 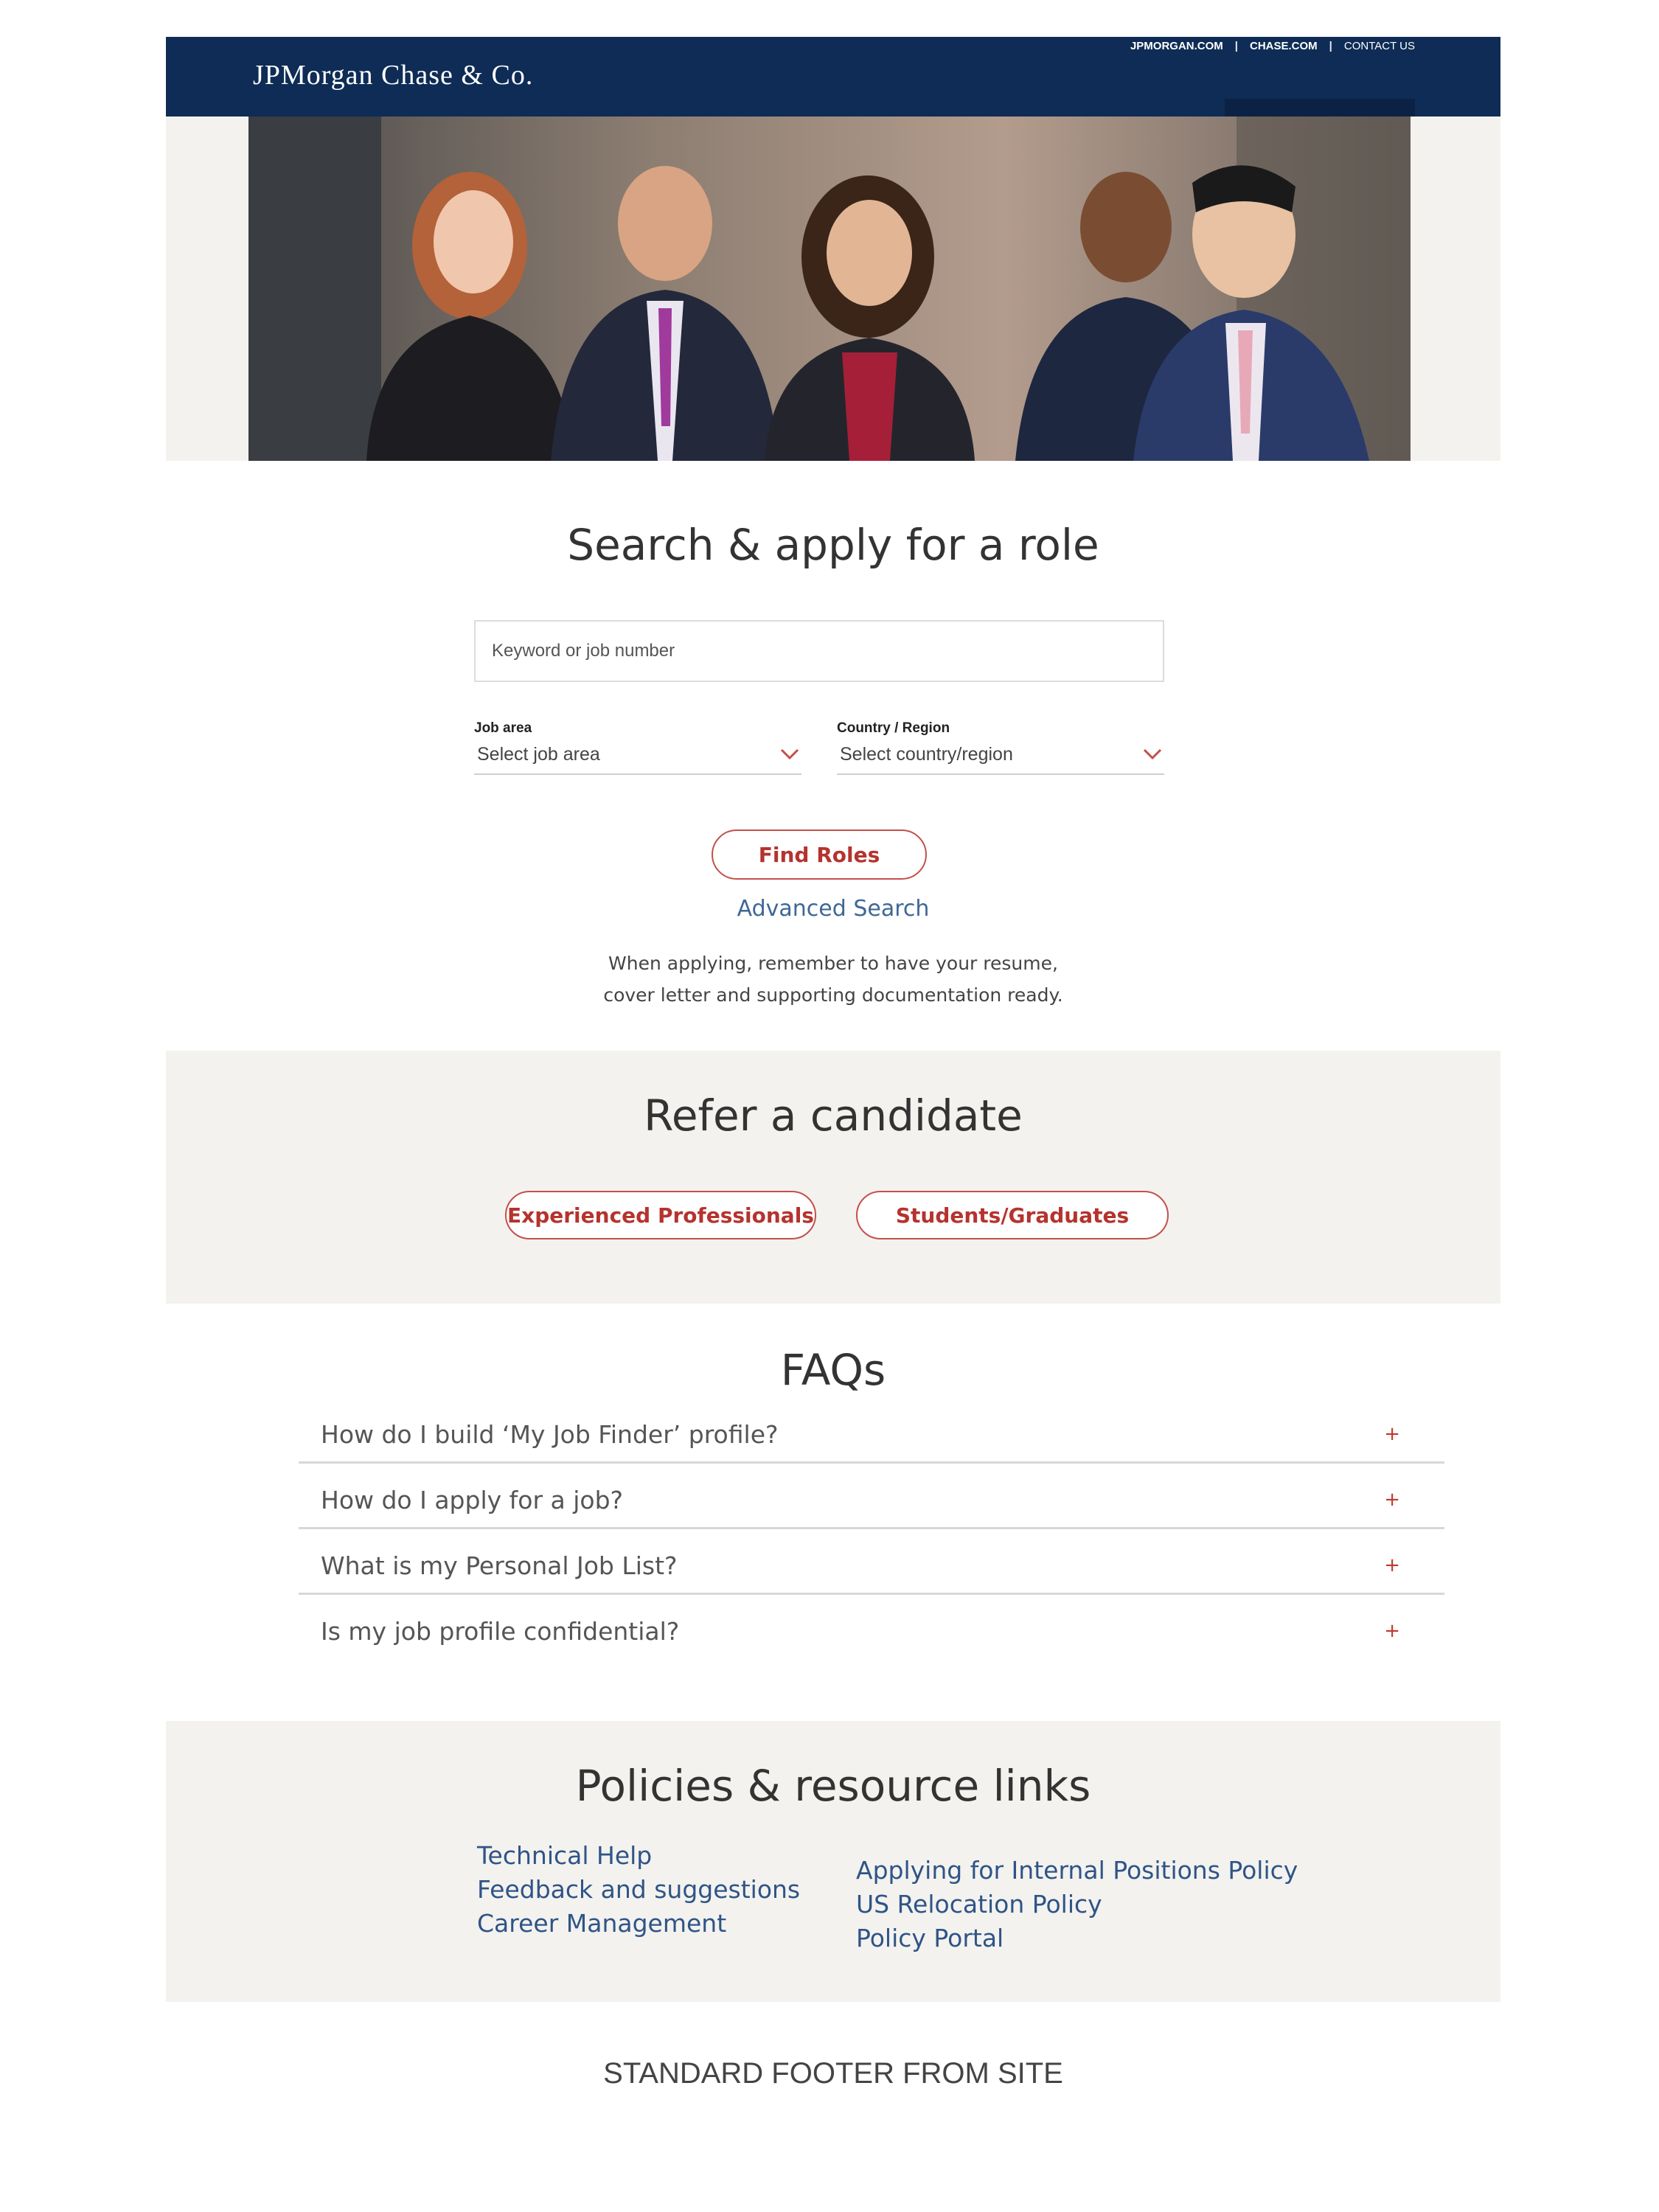 I want to click on faq-item: What is my Personal Job List? +, so click(x=871, y=1562).